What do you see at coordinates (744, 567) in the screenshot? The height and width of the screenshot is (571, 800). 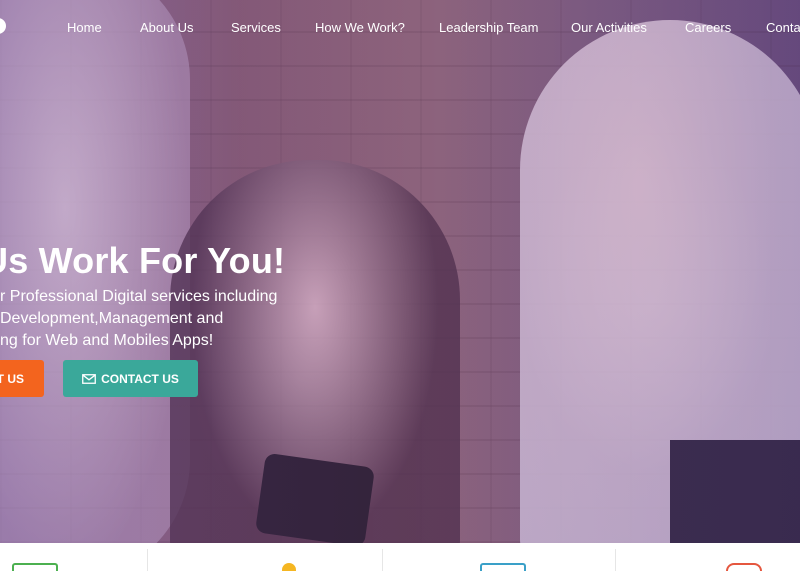 I see `service-settings-icon` at bounding box center [744, 567].